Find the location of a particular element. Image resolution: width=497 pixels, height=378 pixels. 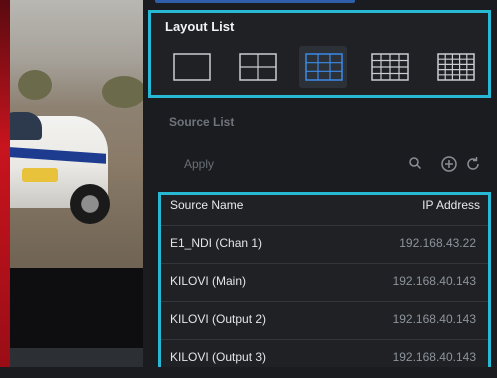

table-row: KILOVI (Output 2) 192.168.40.143 is located at coordinates (324, 320).